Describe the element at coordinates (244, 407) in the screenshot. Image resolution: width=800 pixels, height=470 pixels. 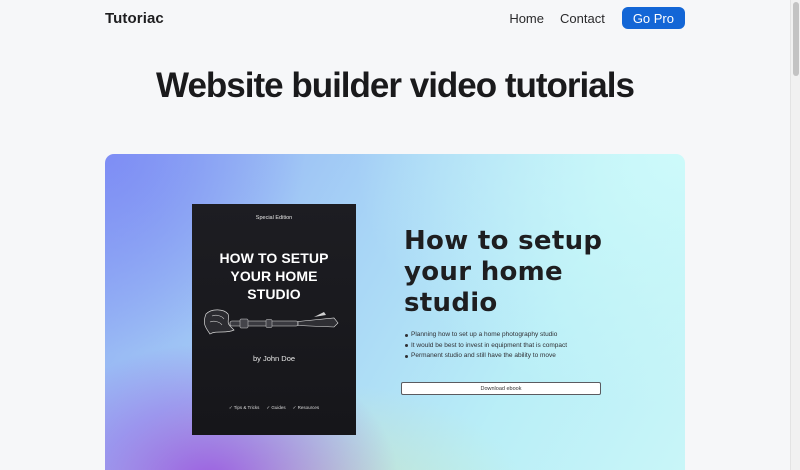
I see `book-tag: ✓ Tips & Tricks` at that location.